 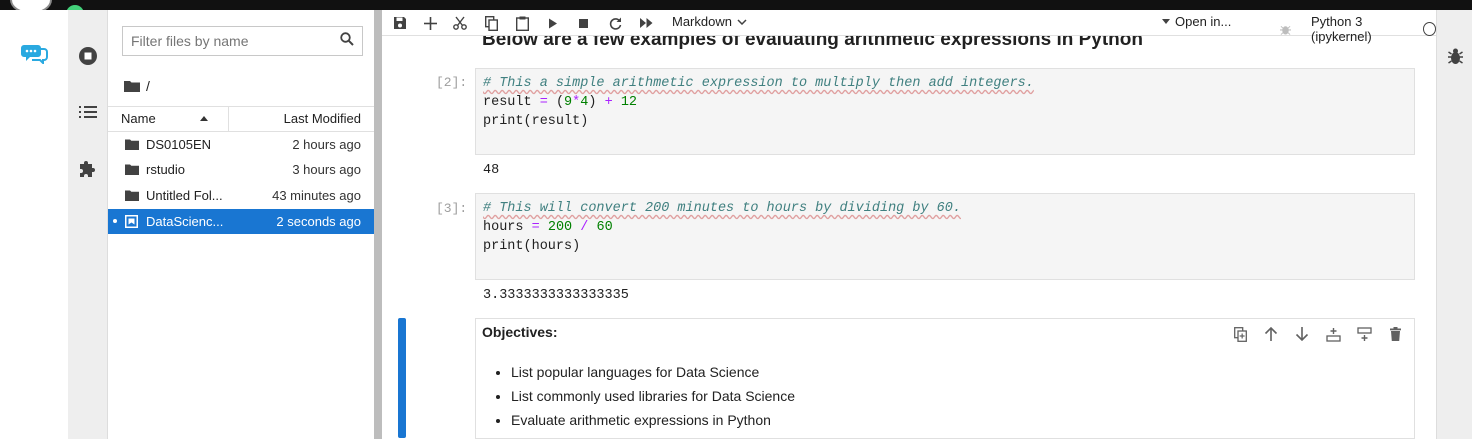 I want to click on duplicate-cell-icon, so click(x=1240, y=334).